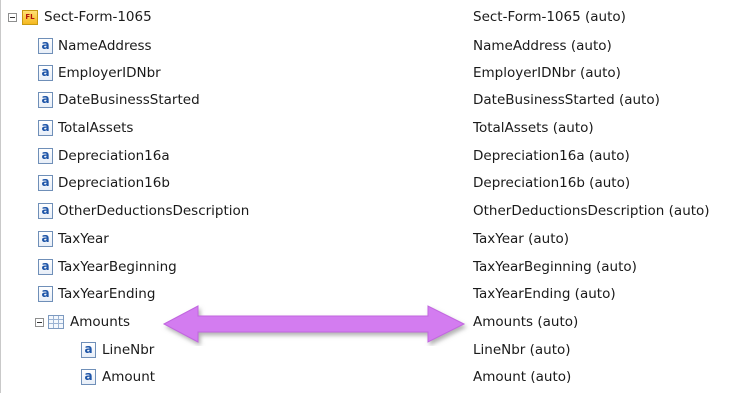 The width and height of the screenshot is (746, 393). Describe the element at coordinates (552, 183) in the screenshot. I see `node-type: Depreciation16b (auto)` at that location.